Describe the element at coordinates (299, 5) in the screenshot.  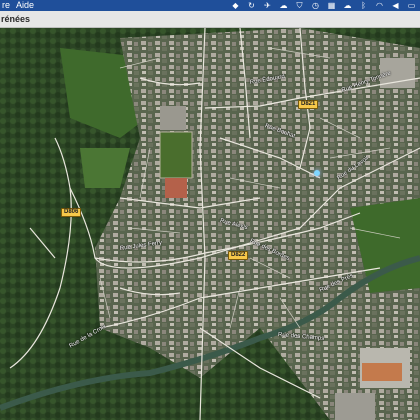
I see `shield-icon: ⛉` at that location.